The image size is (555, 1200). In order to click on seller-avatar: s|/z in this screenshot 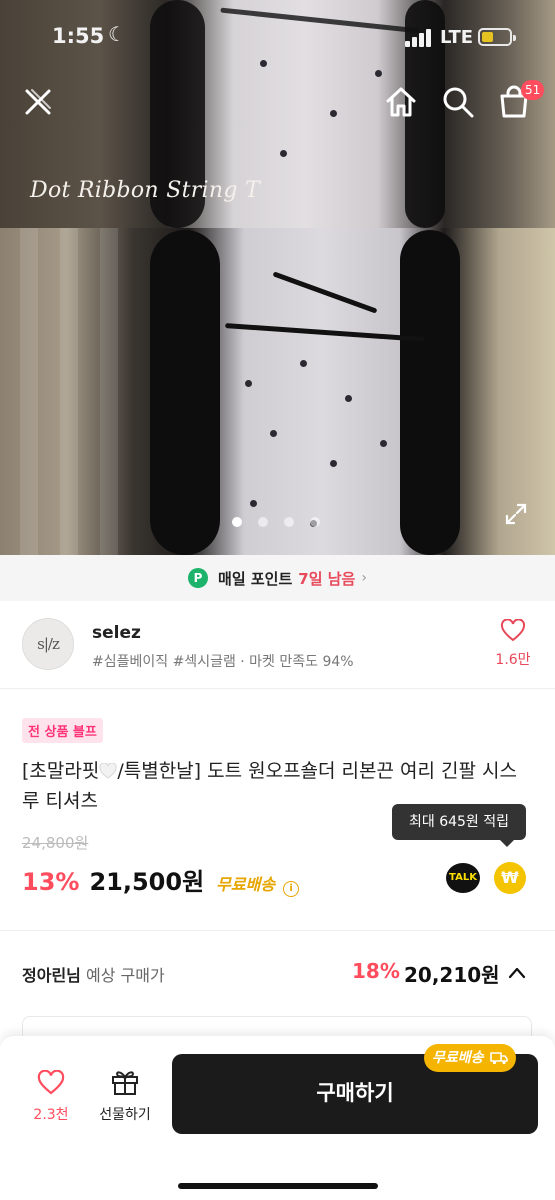, I will do `click(48, 644)`.